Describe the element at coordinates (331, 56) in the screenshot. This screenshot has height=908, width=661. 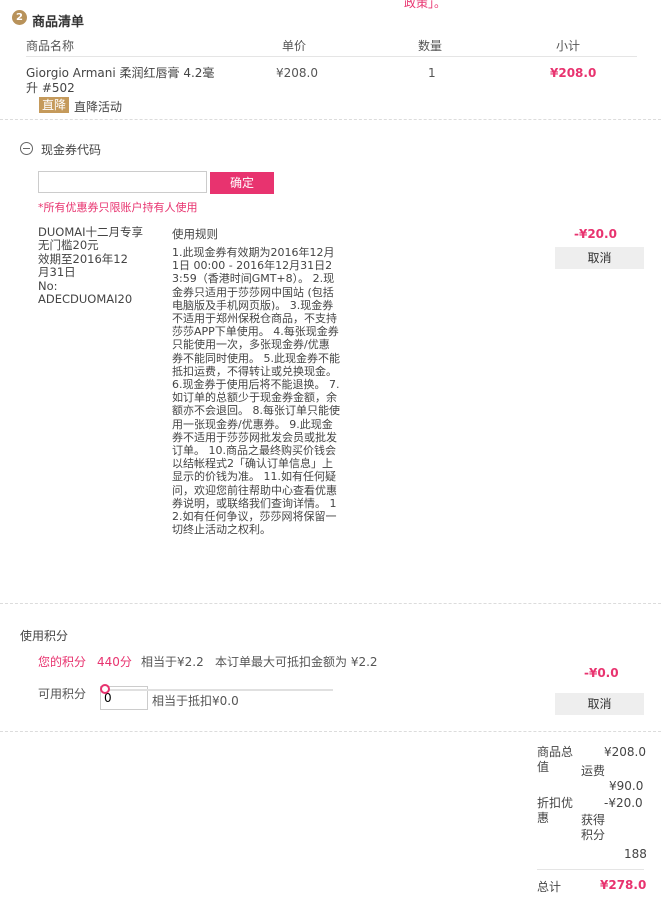
I see `header-divider` at that location.